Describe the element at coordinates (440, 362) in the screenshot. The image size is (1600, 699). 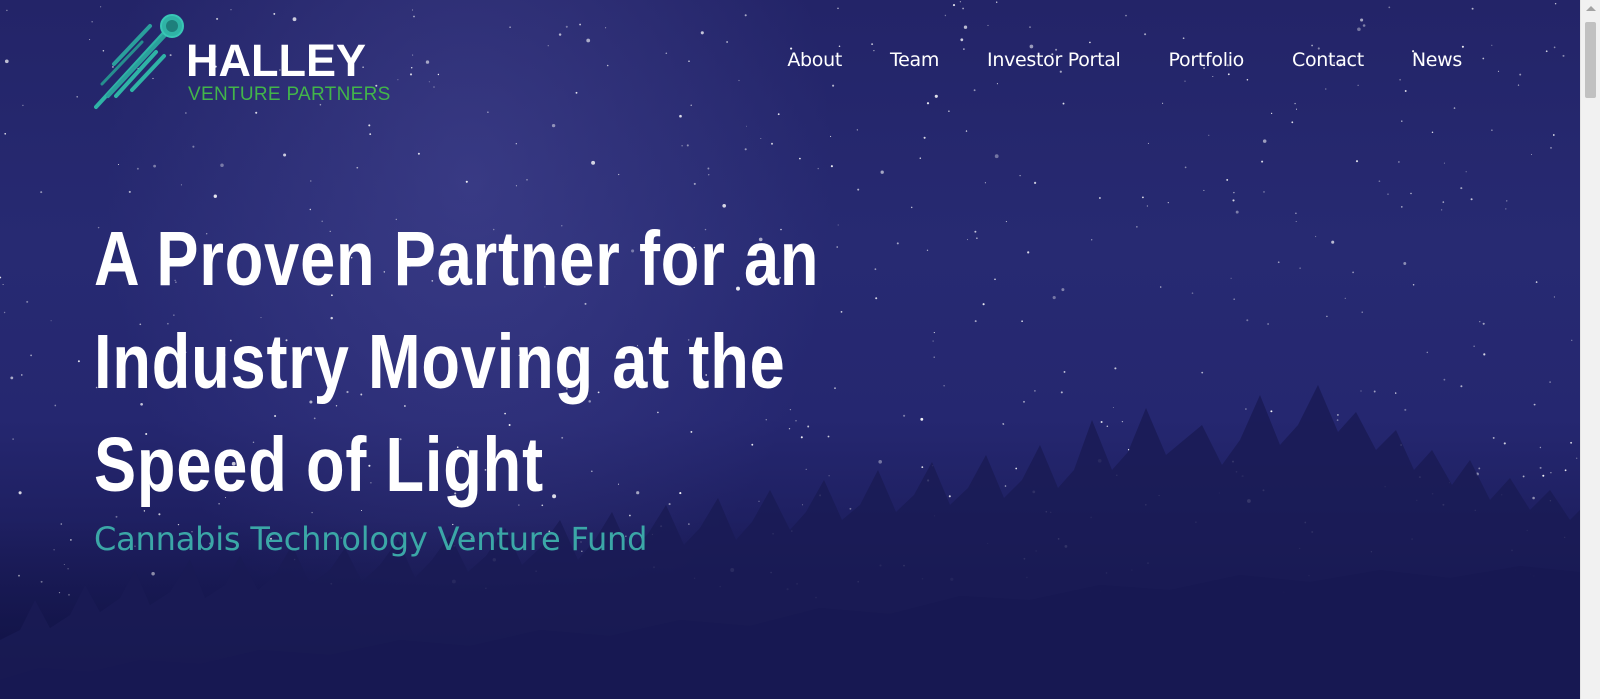
I see `hero-headline-line-2: Industry Moving at the` at that location.